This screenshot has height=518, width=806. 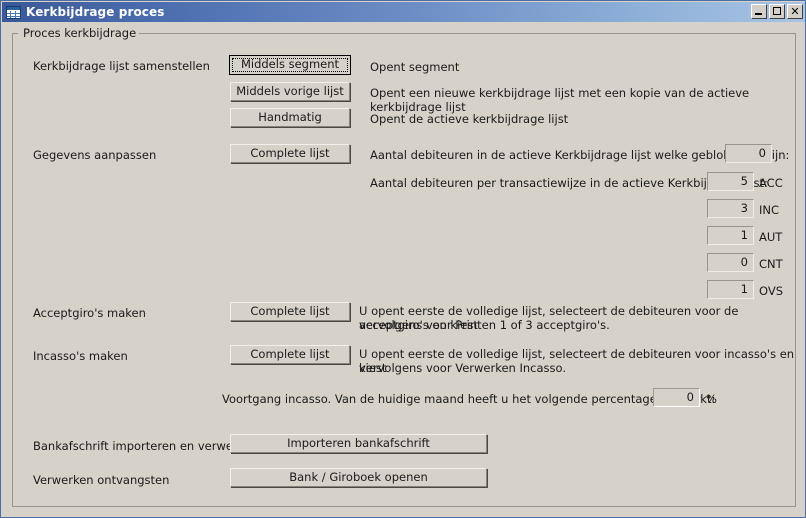 I want to click on button-middels-segment: Middels segment, so click(x=290, y=65).